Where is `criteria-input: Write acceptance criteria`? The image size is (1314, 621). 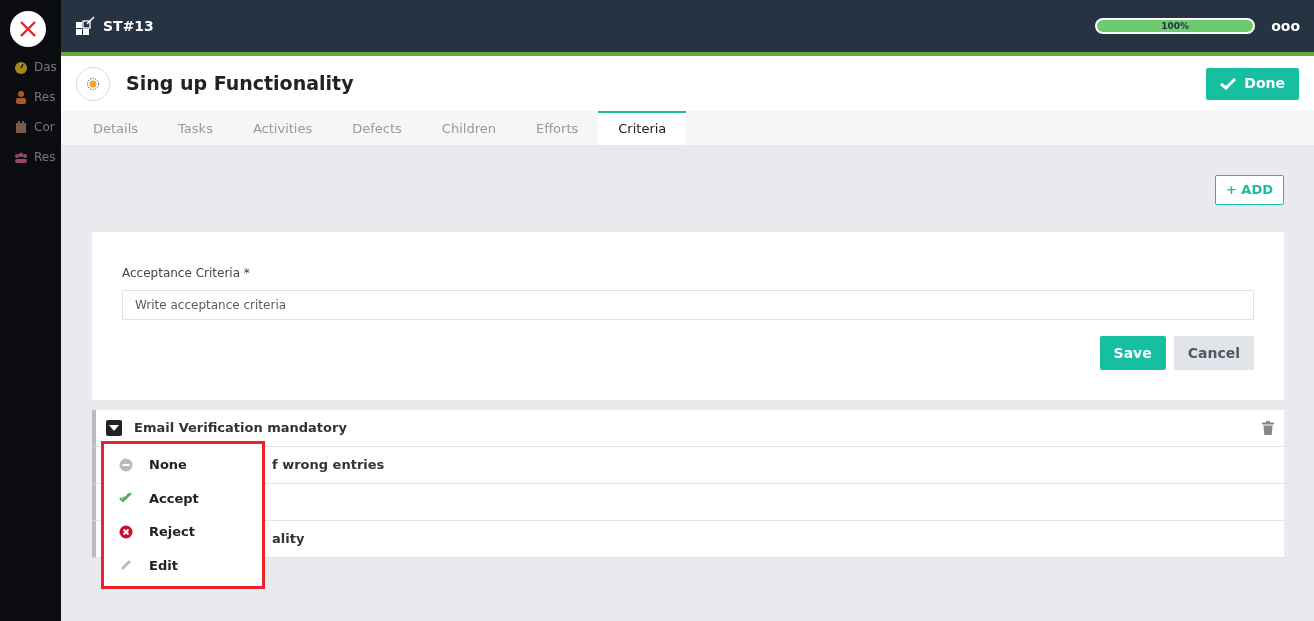
criteria-input: Write acceptance criteria is located at coordinates (688, 305).